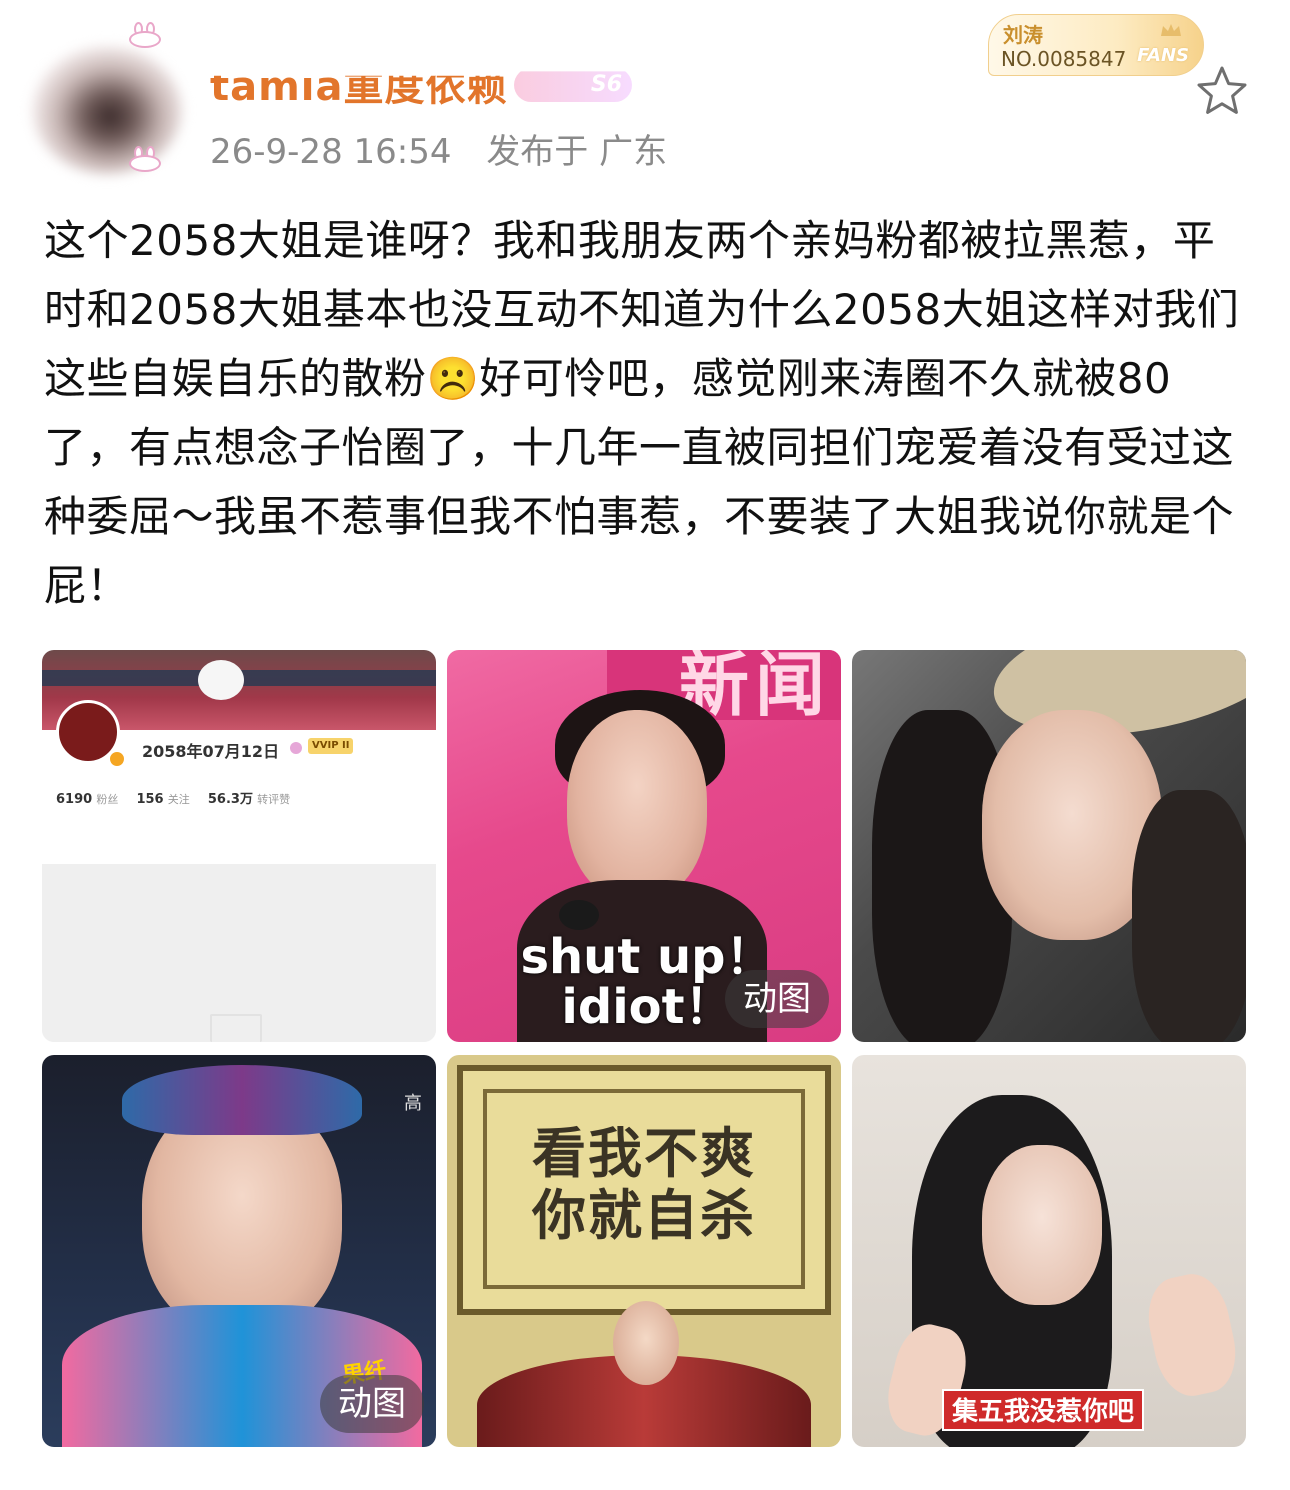  I want to click on fan-card-label: FANS, so click(1163, 55).